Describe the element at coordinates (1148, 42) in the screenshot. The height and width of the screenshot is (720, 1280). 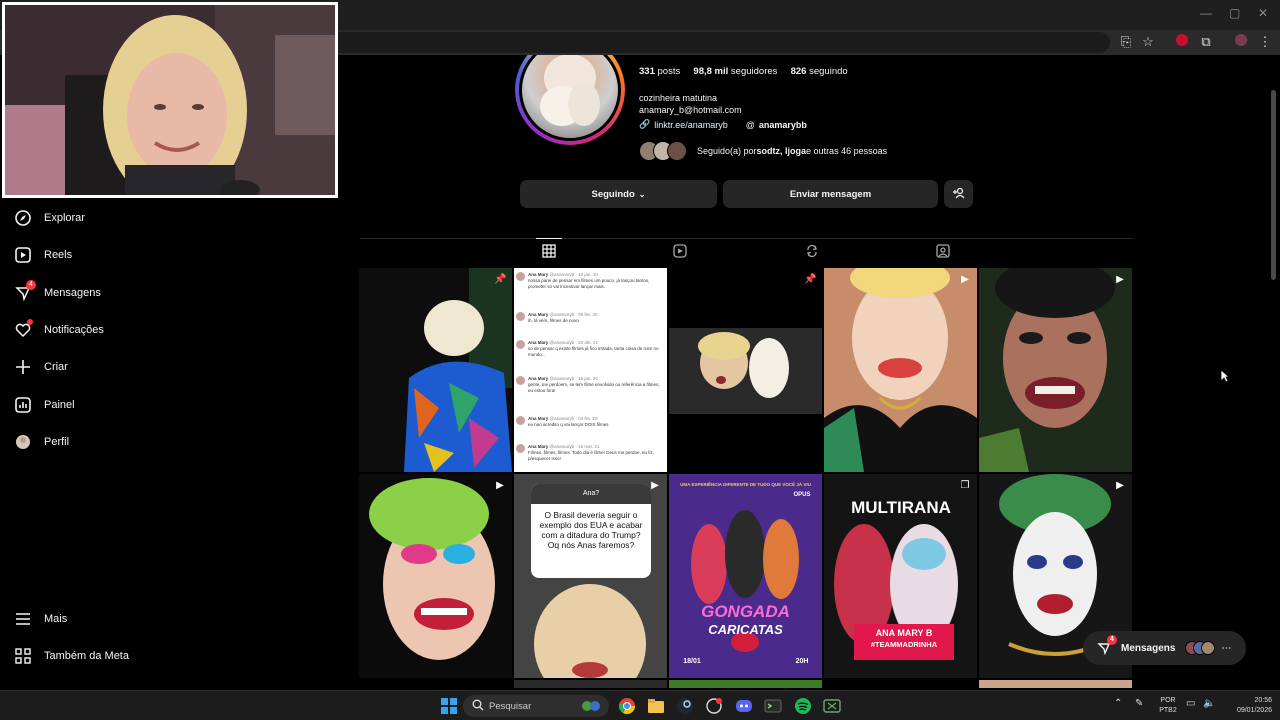
I see `bookmark-star-icon: ☆` at that location.